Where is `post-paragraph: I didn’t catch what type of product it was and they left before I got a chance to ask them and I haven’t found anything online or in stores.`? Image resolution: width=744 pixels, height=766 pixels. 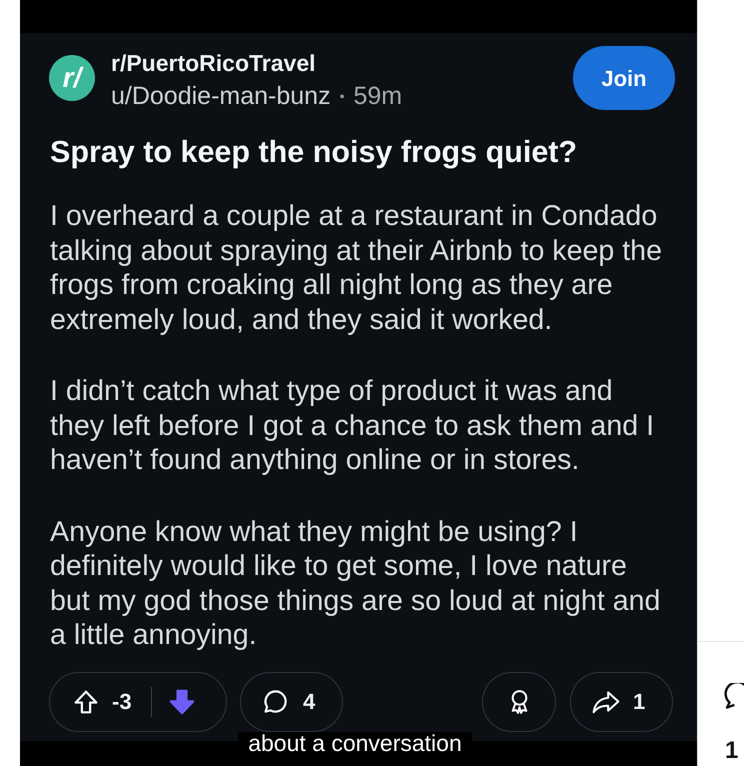 post-paragraph: I didn’t catch what type of product it was and they left before I got a chance to ask them and I haven’t found anything online or in stores. is located at coordinates (353, 426).